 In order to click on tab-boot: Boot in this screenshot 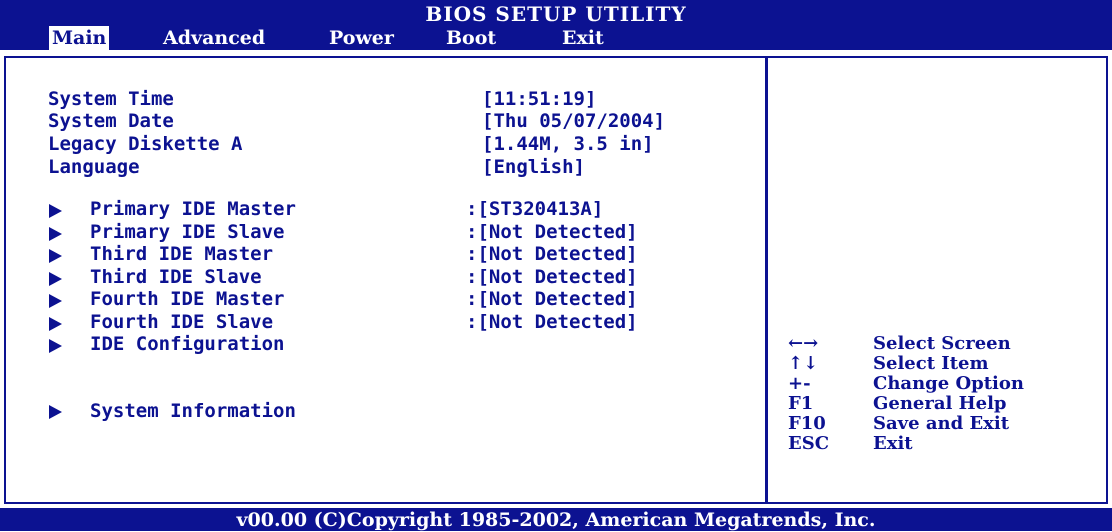, I will do `click(471, 38)`.